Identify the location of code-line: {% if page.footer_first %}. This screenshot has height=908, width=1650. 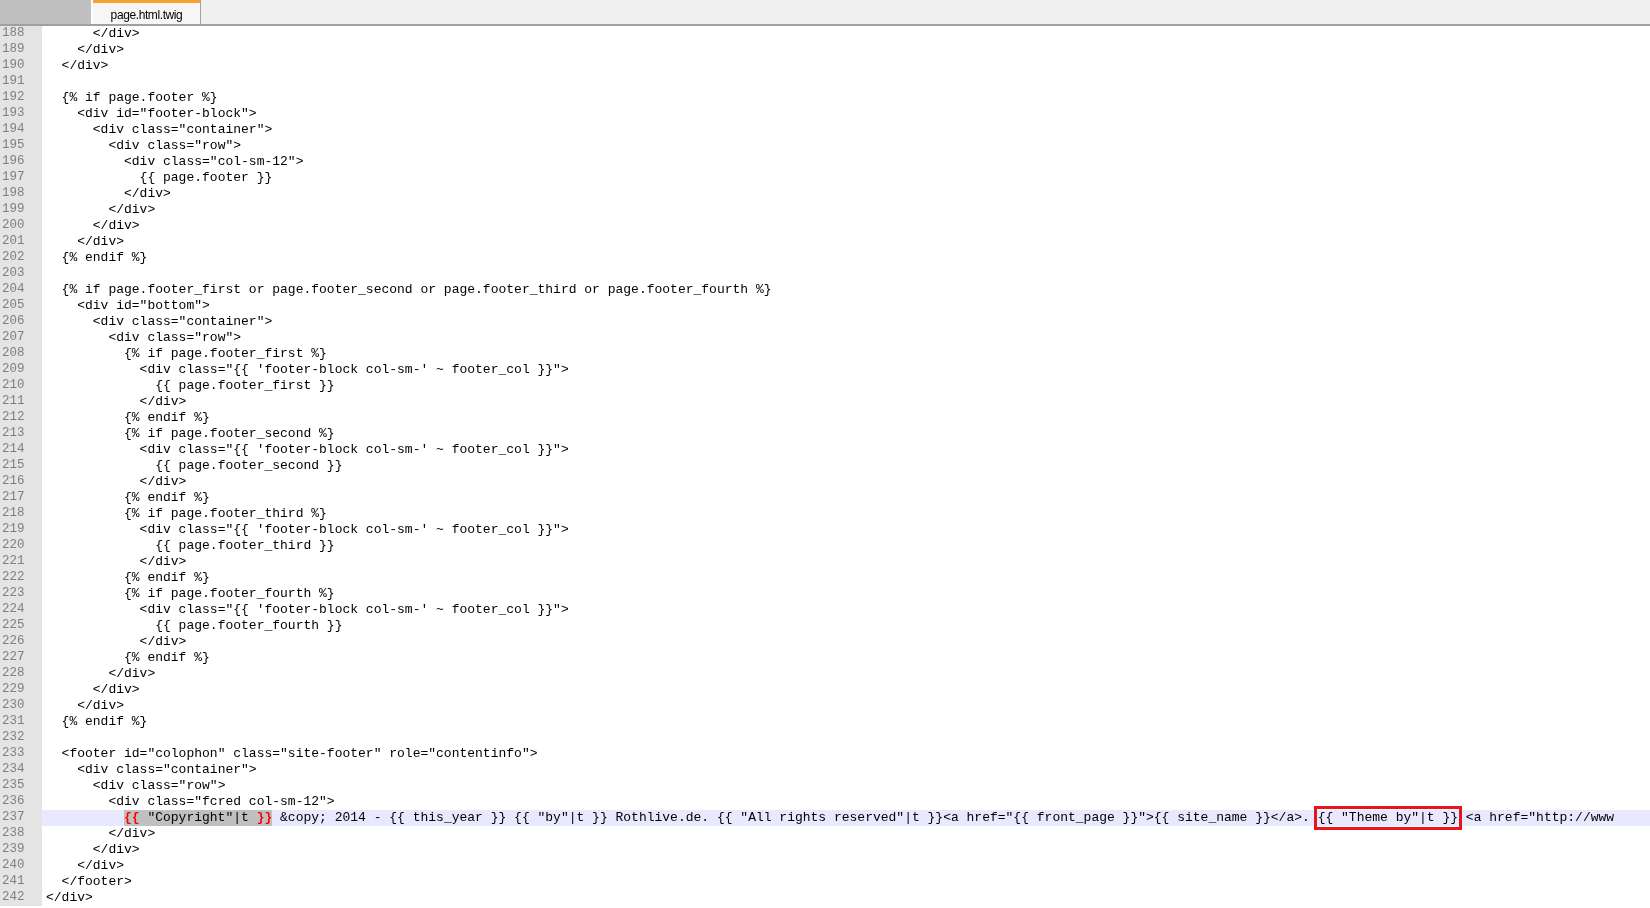
(225, 354).